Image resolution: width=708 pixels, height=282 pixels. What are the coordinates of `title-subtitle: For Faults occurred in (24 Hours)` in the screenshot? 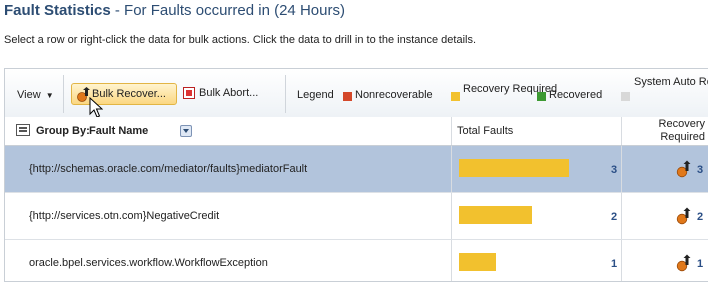 It's located at (234, 10).